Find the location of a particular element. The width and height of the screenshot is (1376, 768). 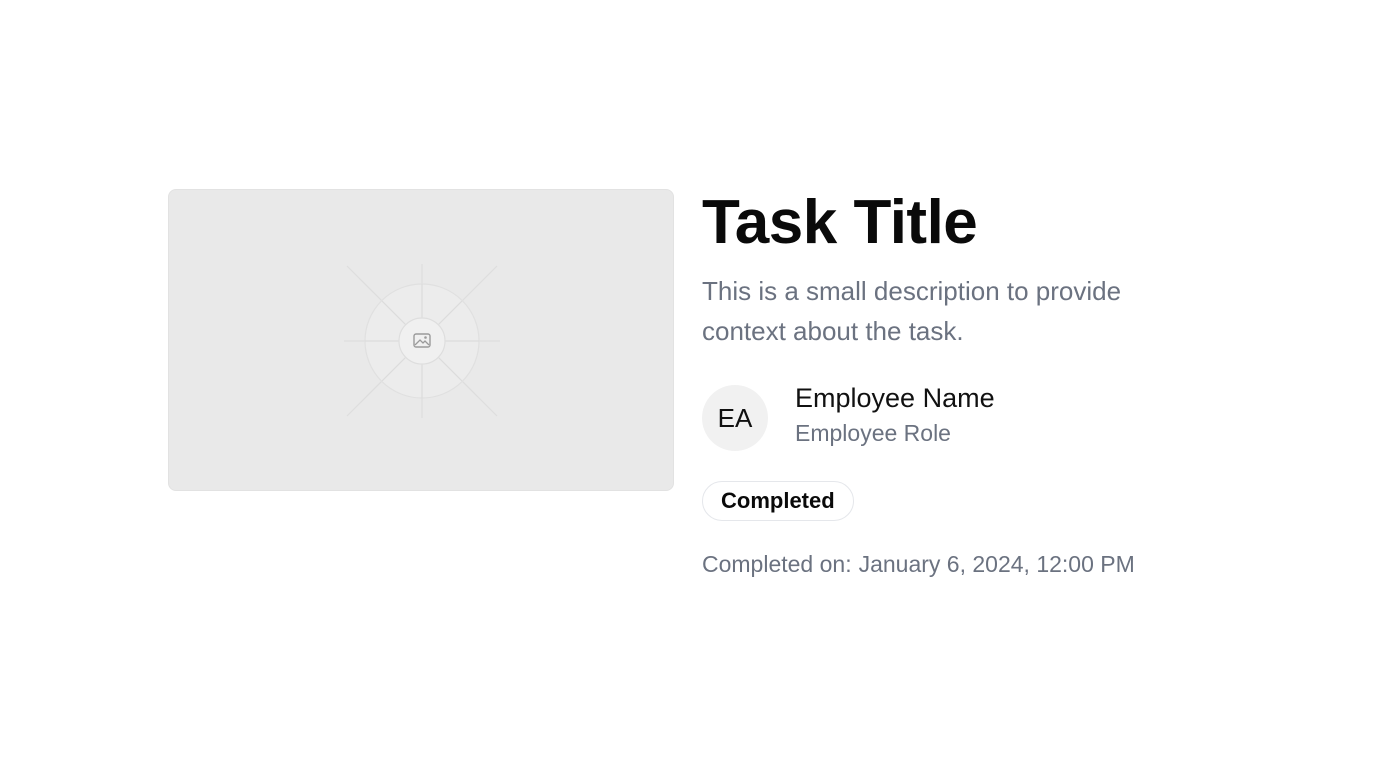

employee-info: EA Employee Name Employee Role is located at coordinates (982, 417).